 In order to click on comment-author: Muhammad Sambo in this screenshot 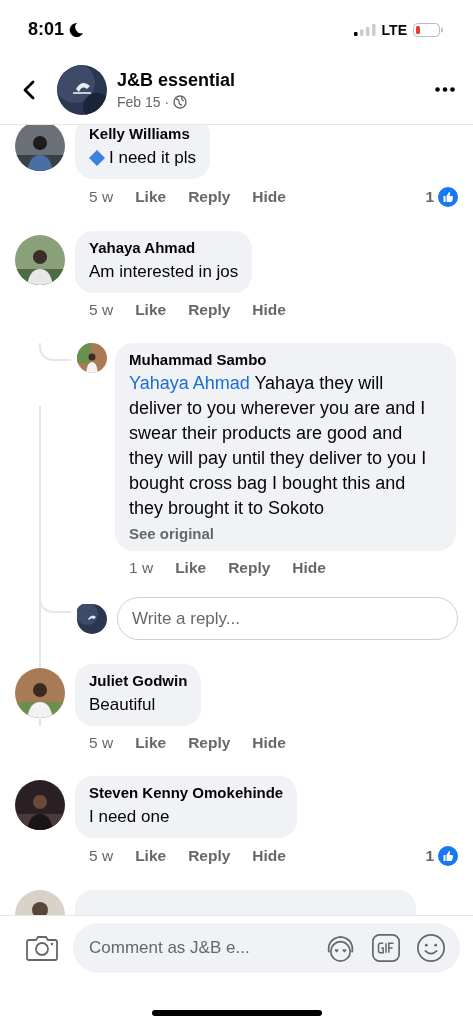, I will do `click(285, 359)`.